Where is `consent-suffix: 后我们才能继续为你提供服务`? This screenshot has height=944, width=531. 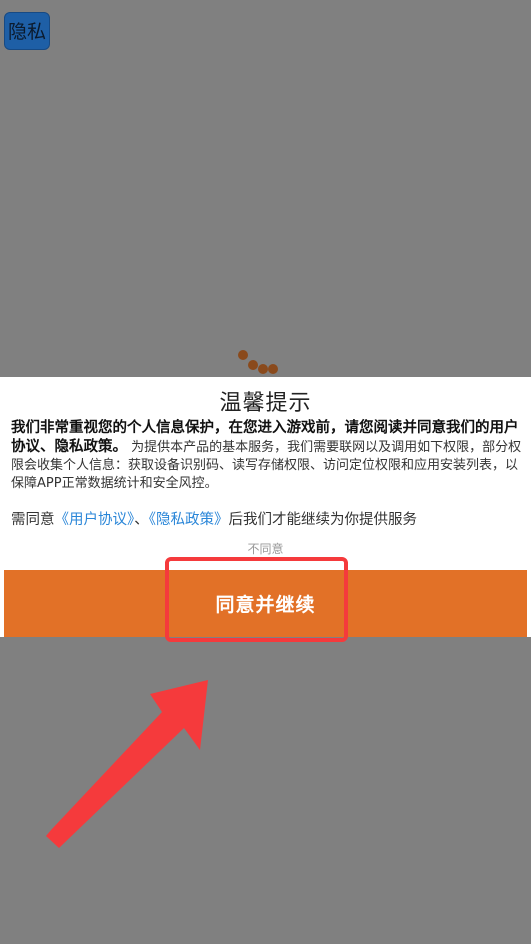 consent-suffix: 后我们才能继续为你提供服务 is located at coordinates (323, 520).